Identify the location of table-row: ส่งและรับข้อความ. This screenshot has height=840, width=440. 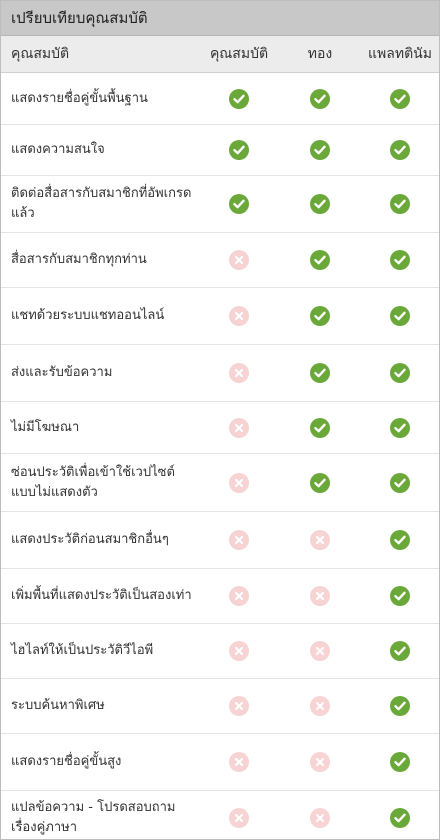
(220, 373).